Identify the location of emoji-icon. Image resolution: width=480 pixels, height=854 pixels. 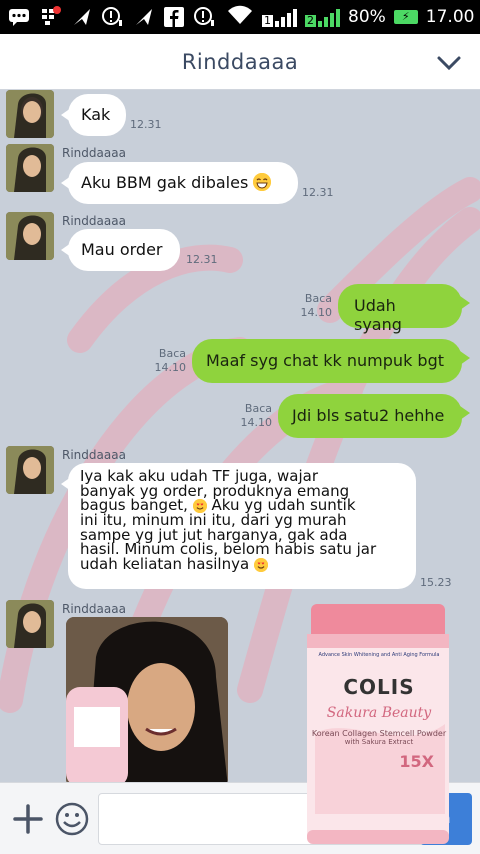
(72, 819).